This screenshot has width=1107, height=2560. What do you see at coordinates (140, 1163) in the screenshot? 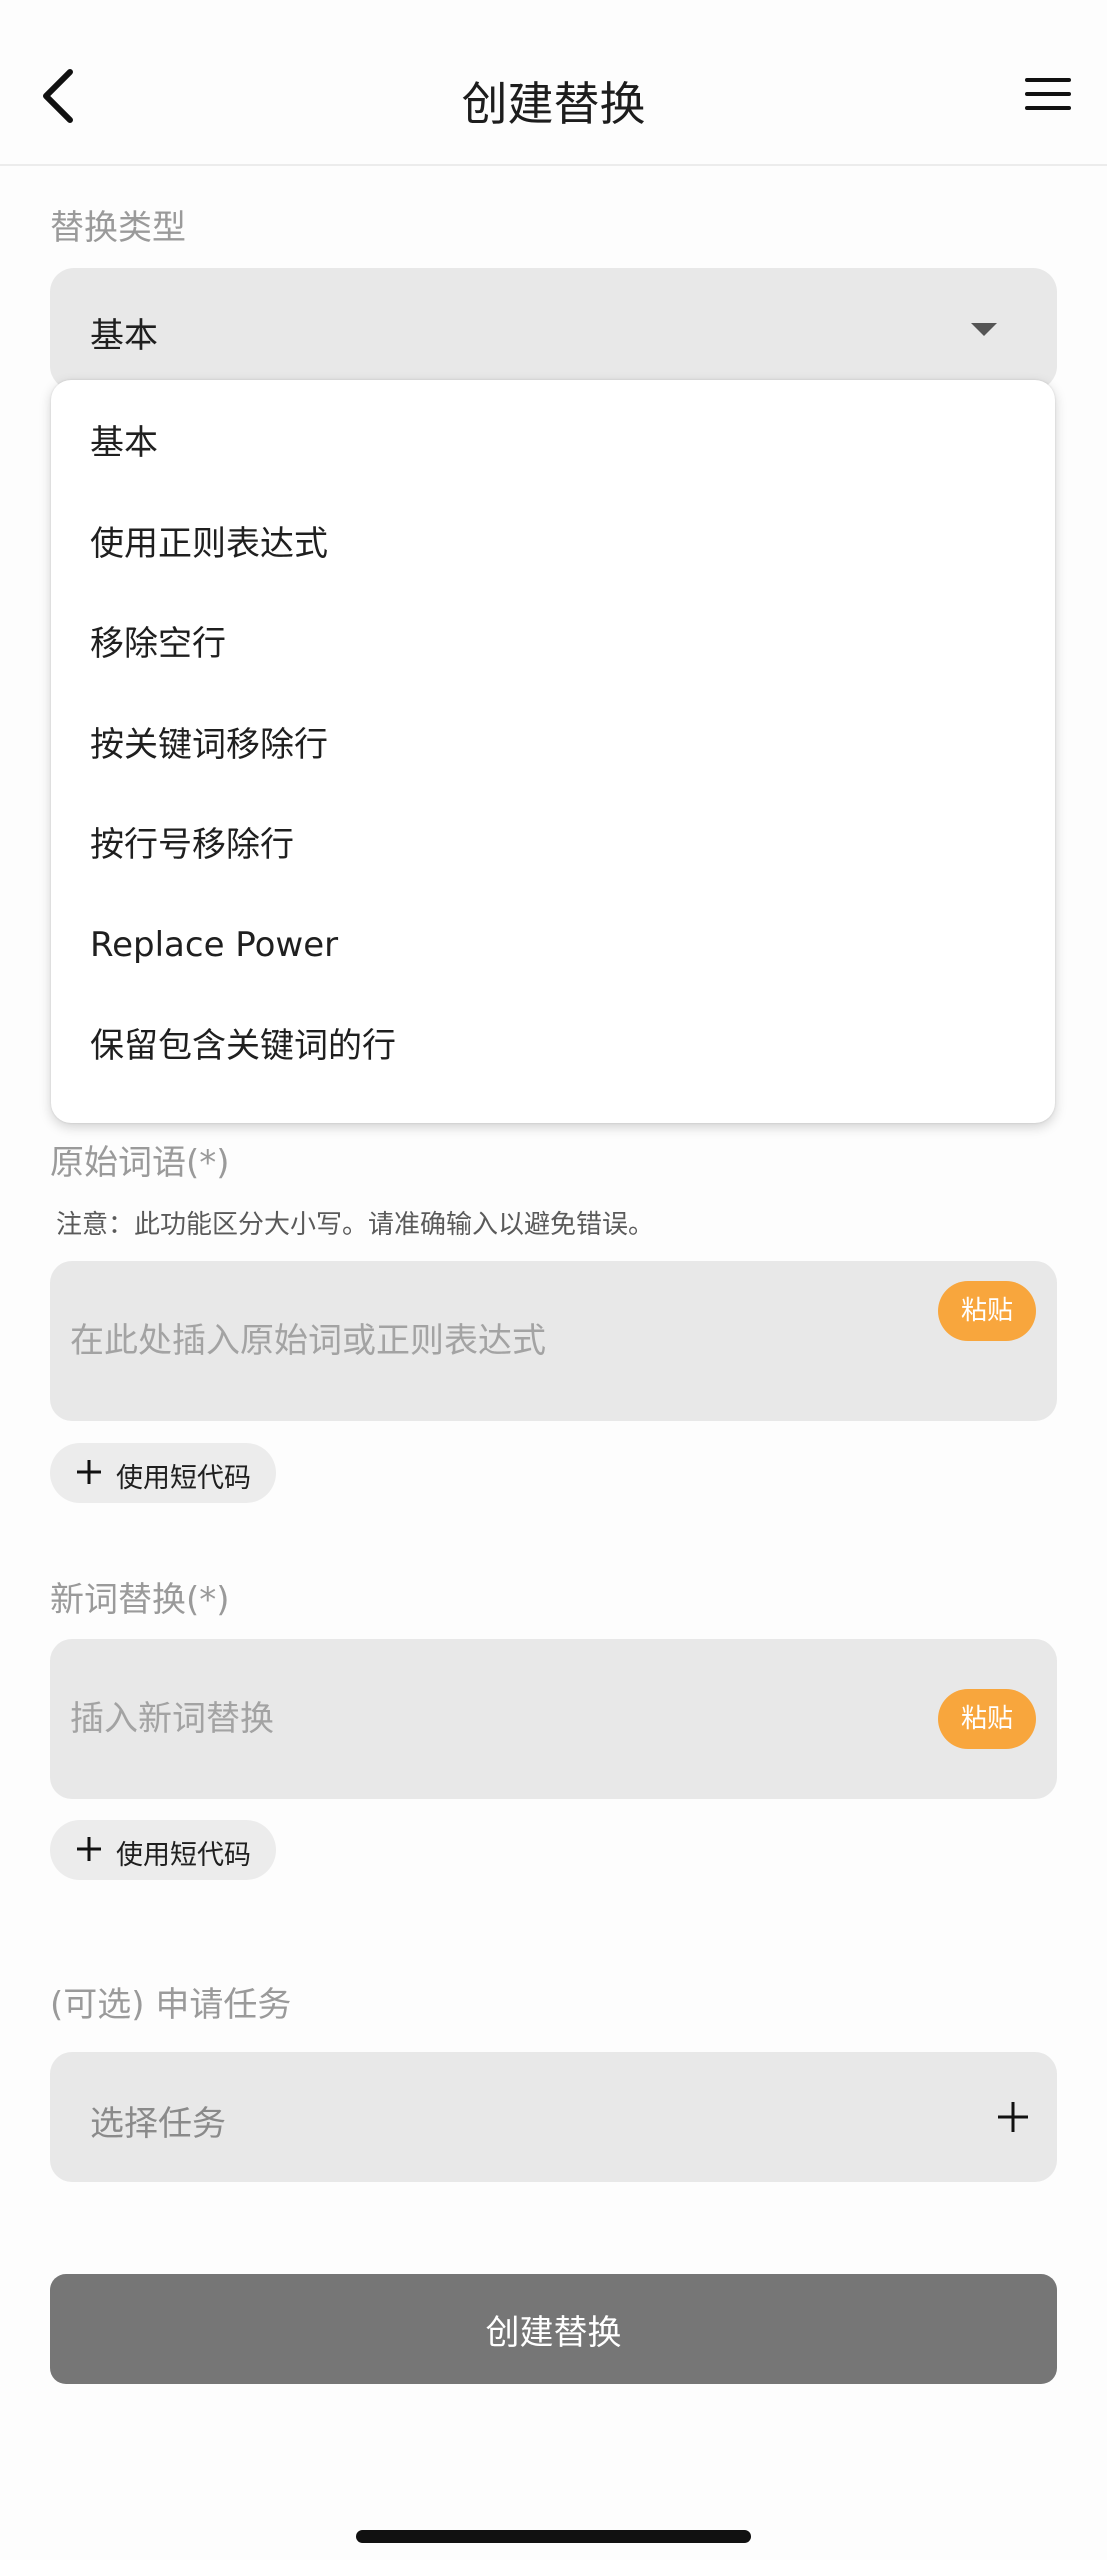
I see `original-word-label: 原始词语(*)` at bounding box center [140, 1163].